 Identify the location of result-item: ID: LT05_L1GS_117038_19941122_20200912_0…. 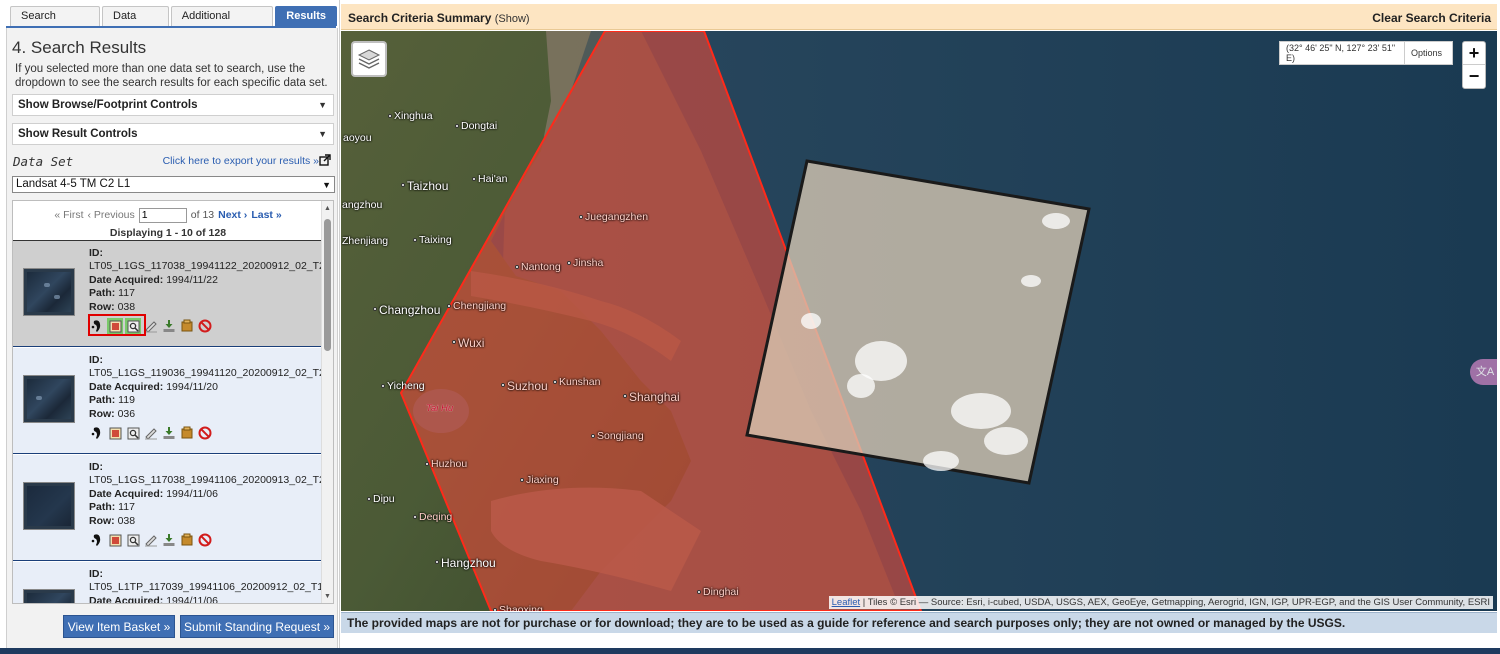
(169, 294).